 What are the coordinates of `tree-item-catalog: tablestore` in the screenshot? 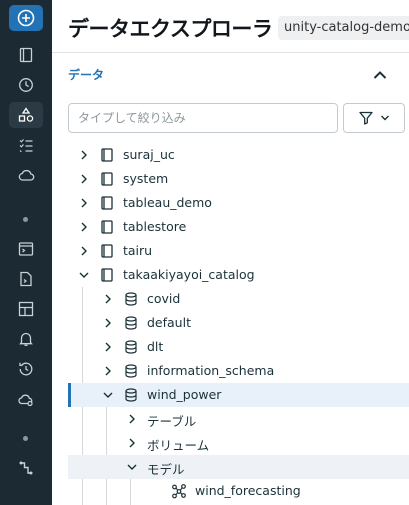 It's located at (238, 227).